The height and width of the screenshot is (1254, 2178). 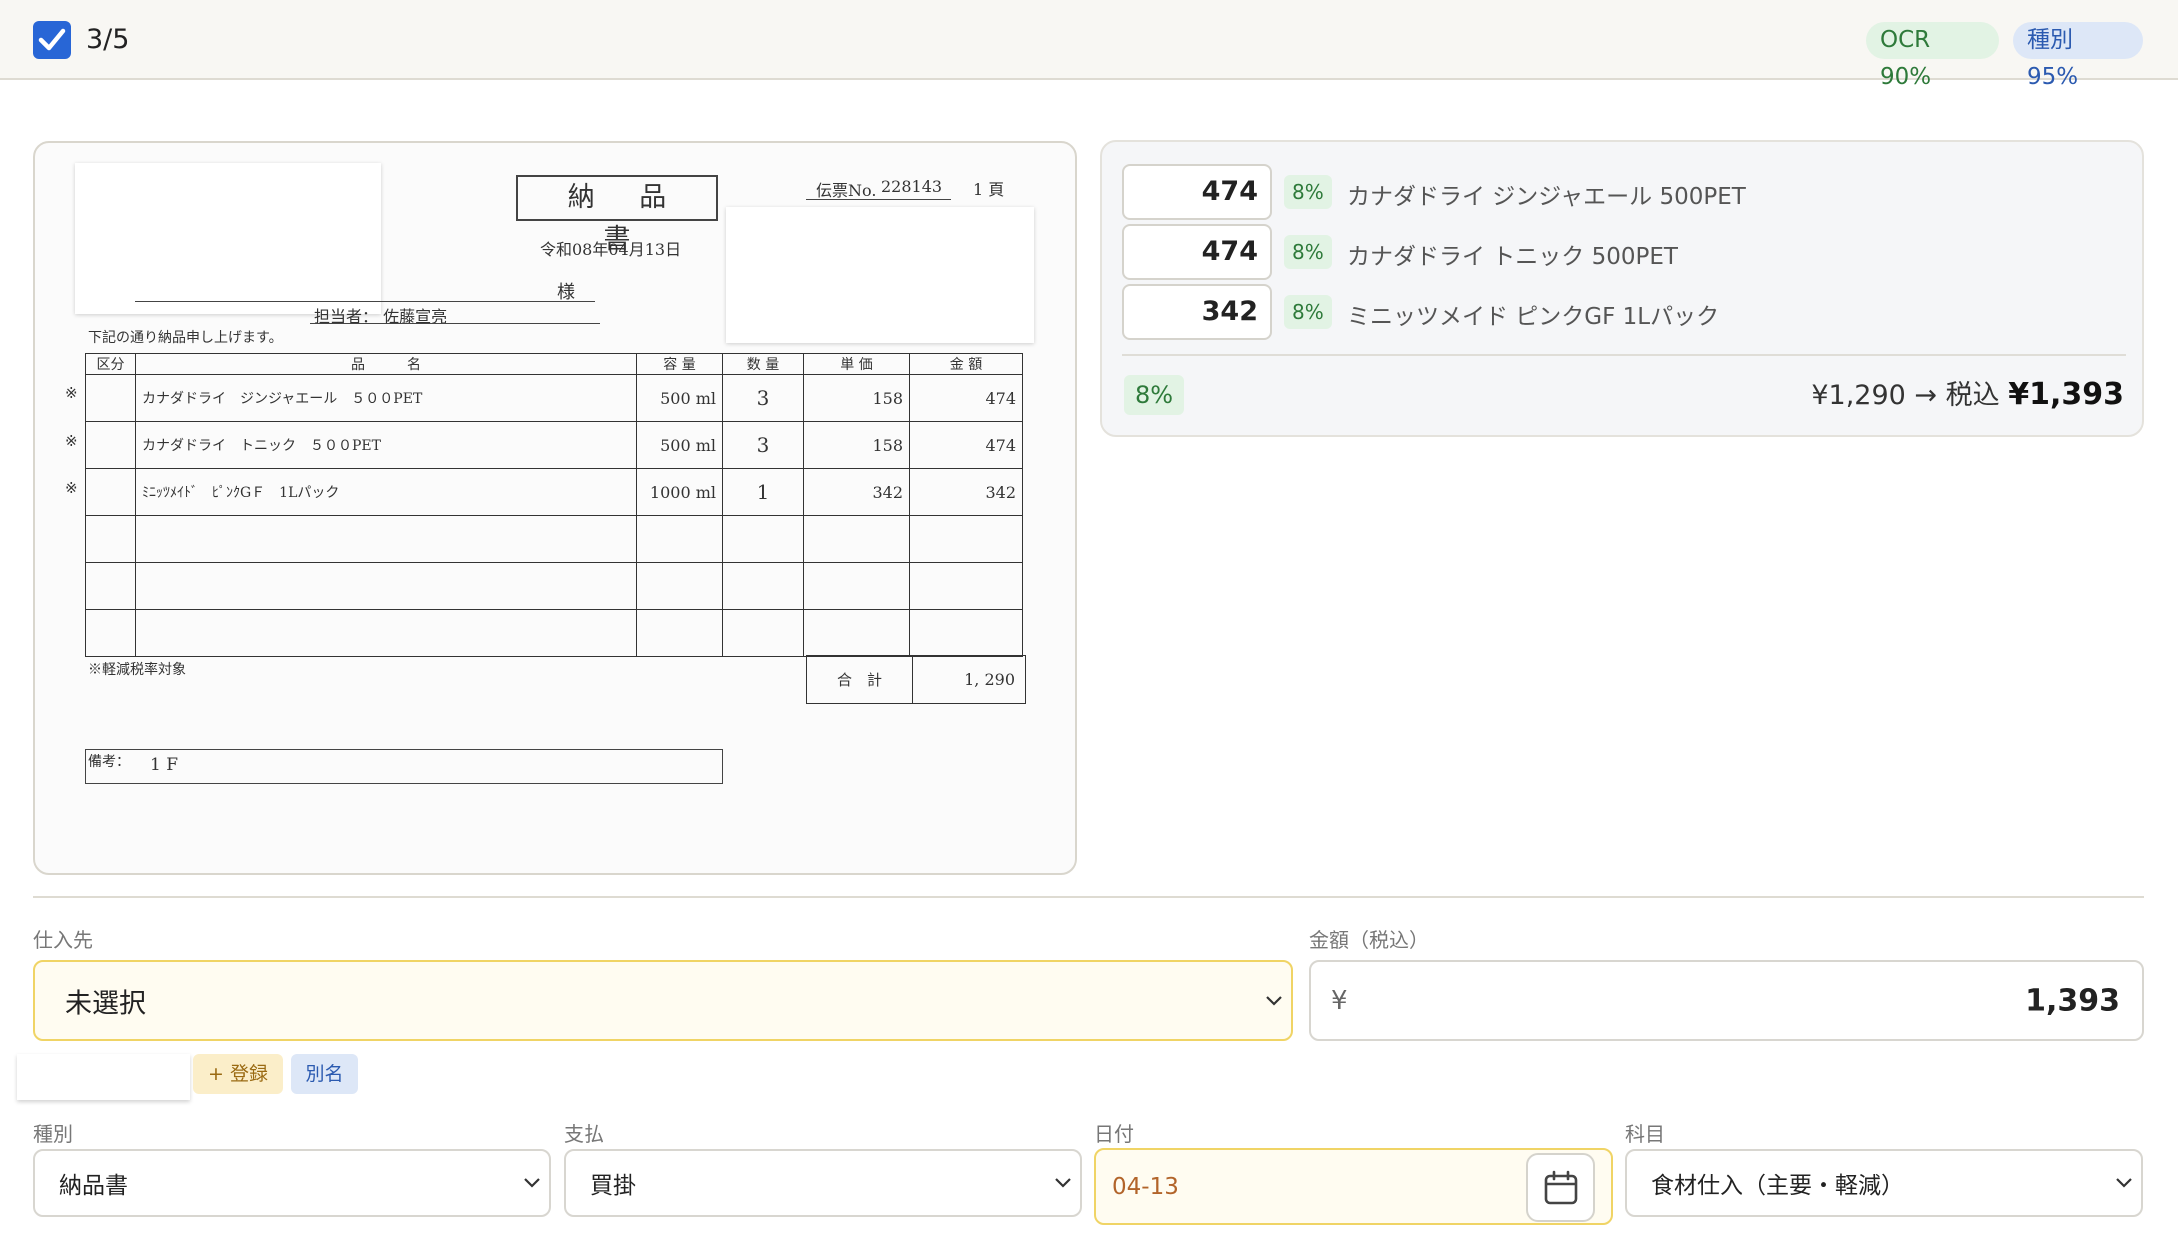 What do you see at coordinates (110, 364) in the screenshot?
I see `column-header: 区分` at bounding box center [110, 364].